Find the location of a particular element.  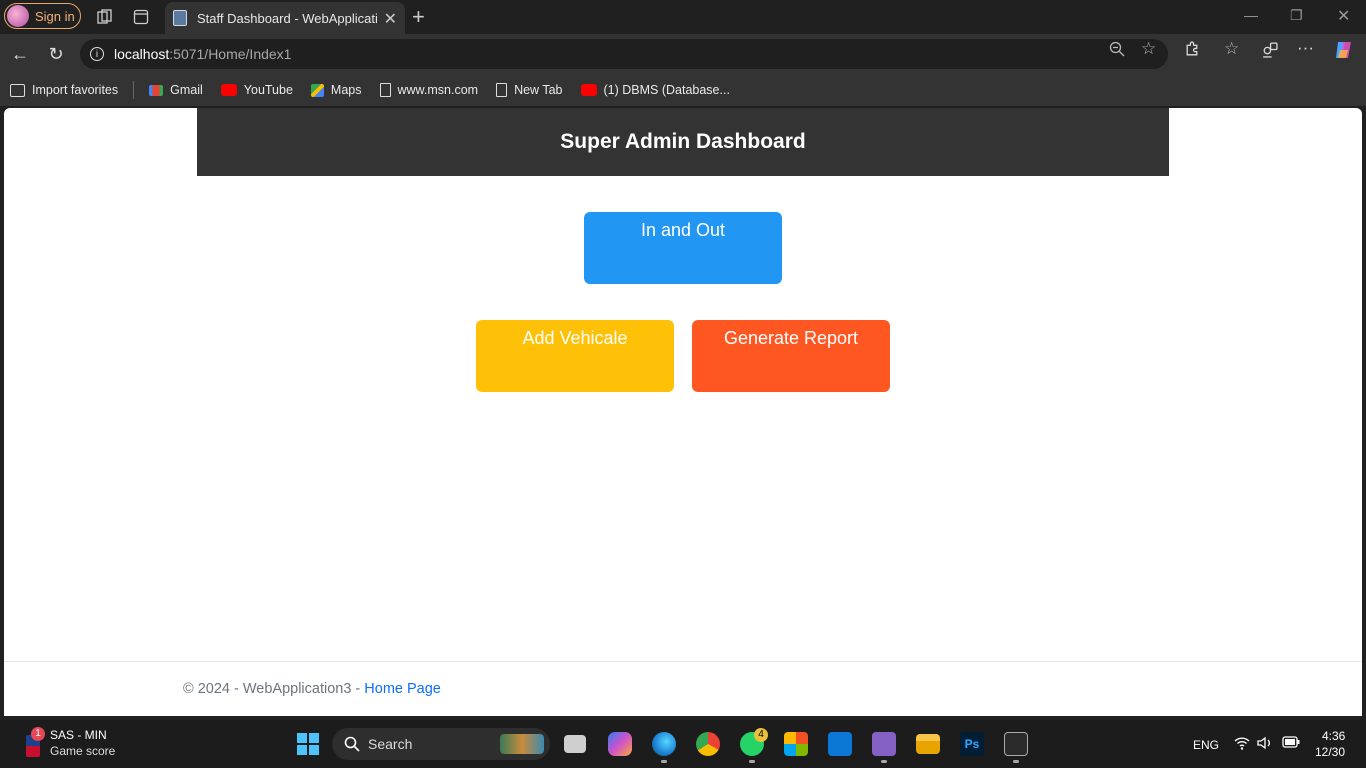

widget-title: SAS - MIN is located at coordinates (78, 735).